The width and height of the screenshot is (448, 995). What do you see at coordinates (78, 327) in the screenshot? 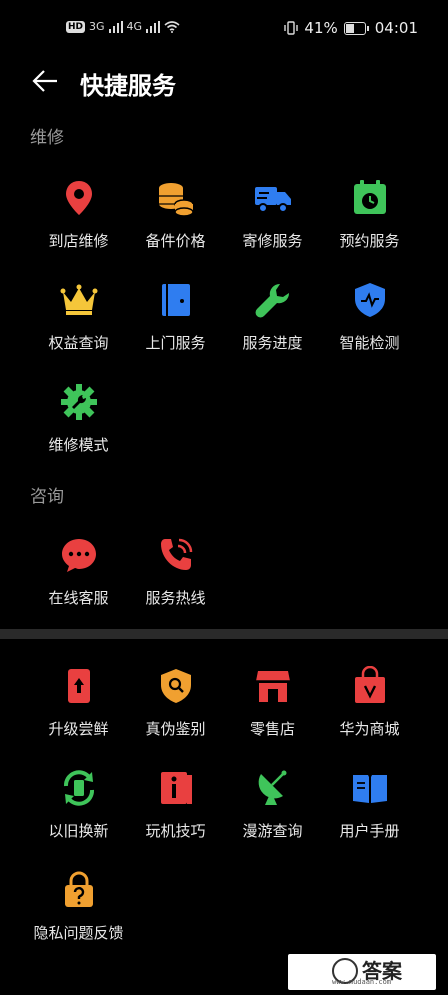
I see `service-benefits-query: 权益查询` at bounding box center [78, 327].